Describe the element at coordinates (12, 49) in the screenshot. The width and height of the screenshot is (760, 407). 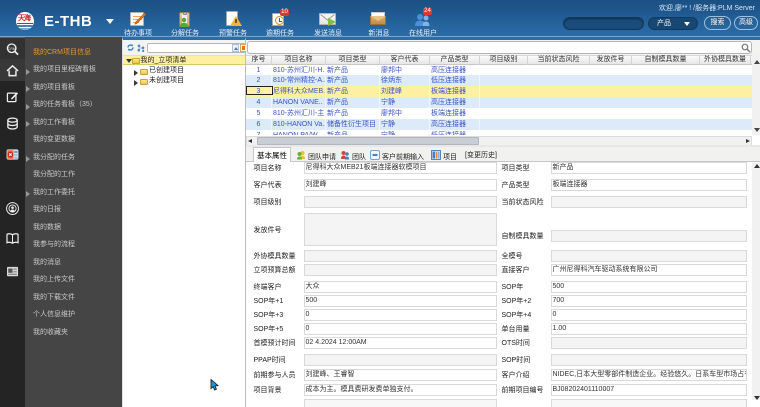
I see `svg-text: CRM` at that location.